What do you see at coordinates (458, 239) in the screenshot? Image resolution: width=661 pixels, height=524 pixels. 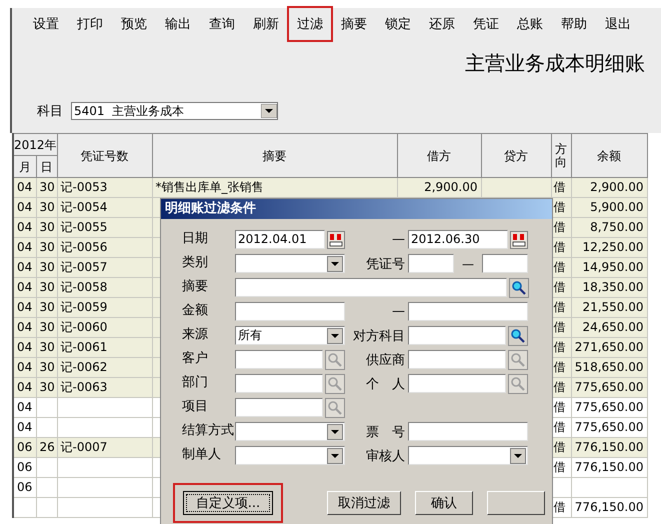 I see `date-field: 2012.06.30` at bounding box center [458, 239].